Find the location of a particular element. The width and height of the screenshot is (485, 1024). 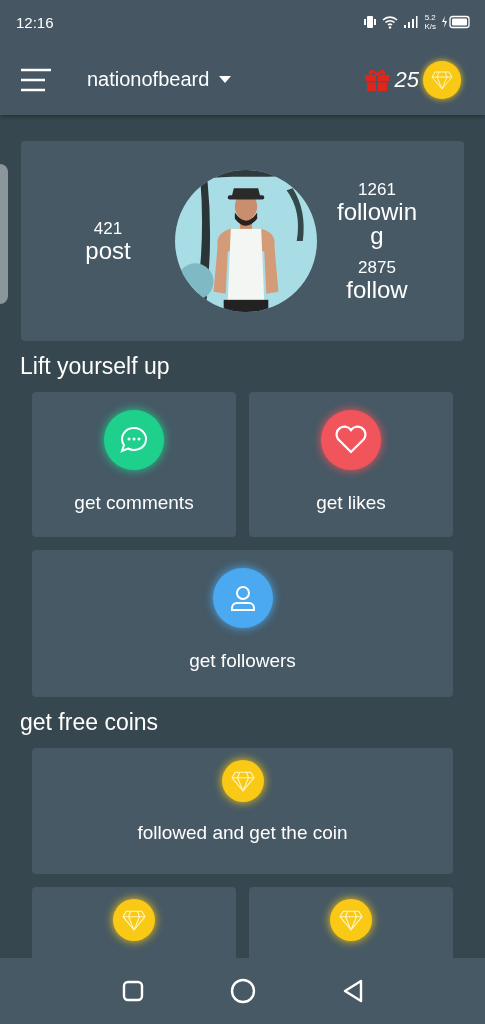

stat-label: follow is located at coordinates (377, 290).